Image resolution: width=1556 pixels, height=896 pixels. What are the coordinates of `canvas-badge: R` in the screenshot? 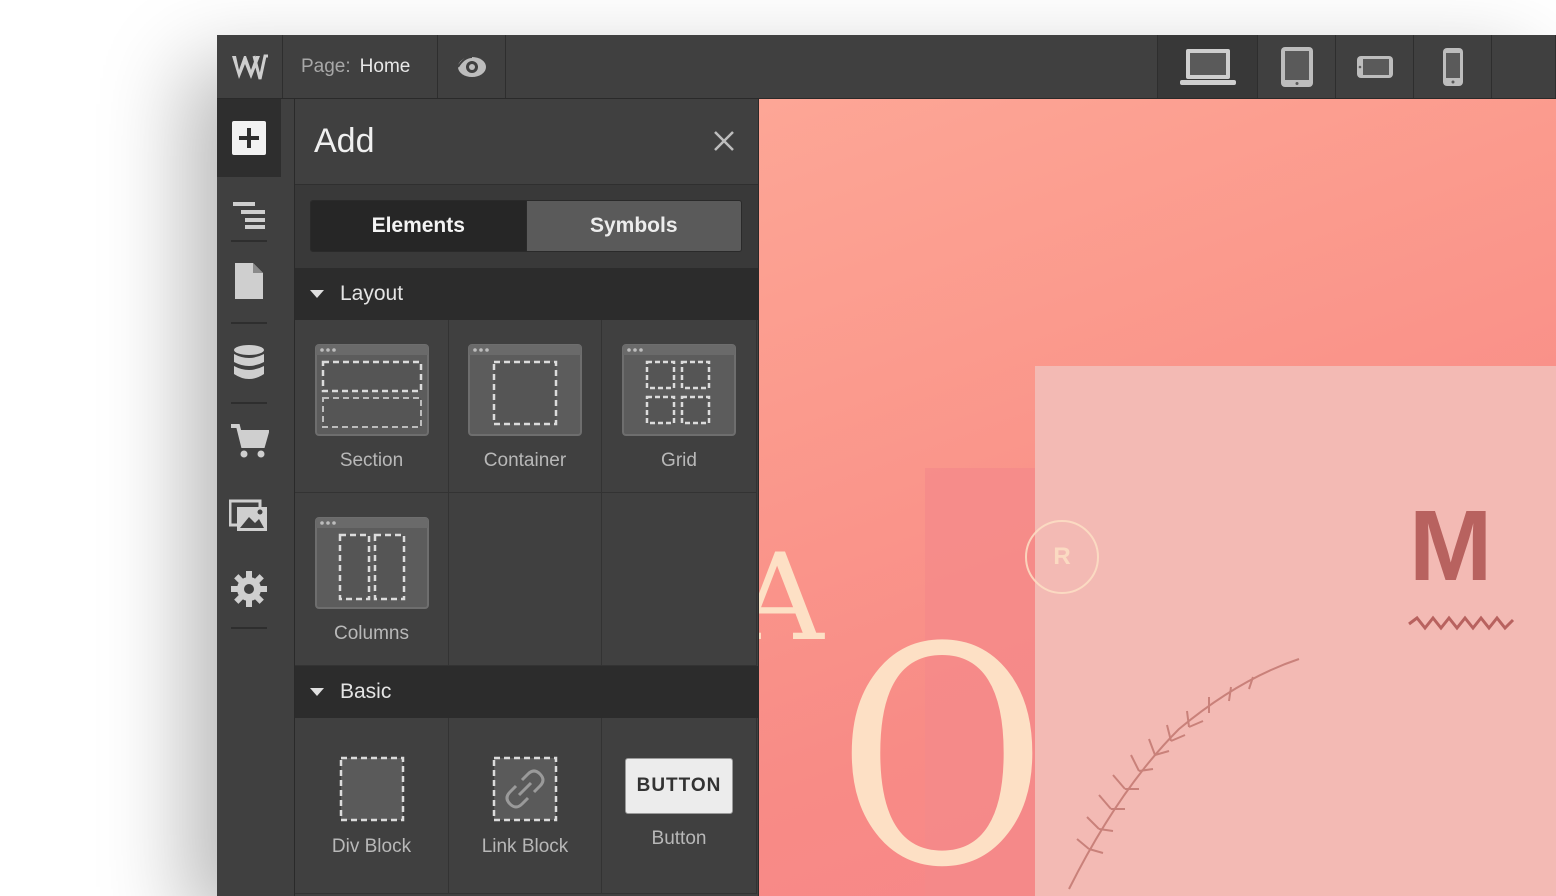 It's located at (1062, 557).